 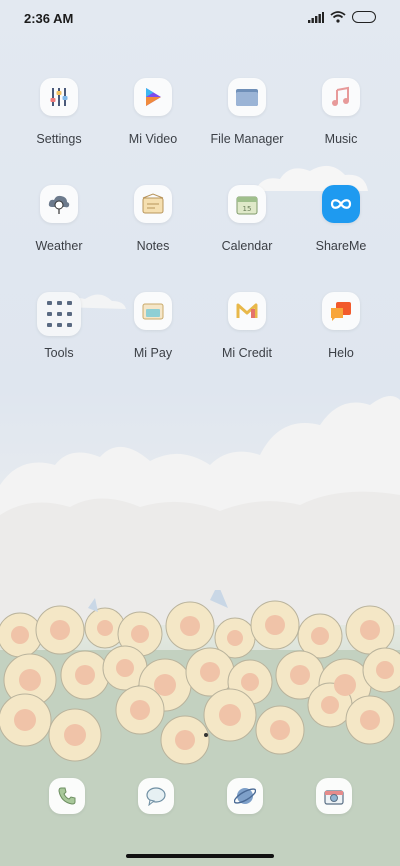 What do you see at coordinates (244, 796) in the screenshot?
I see `browser-icon` at bounding box center [244, 796].